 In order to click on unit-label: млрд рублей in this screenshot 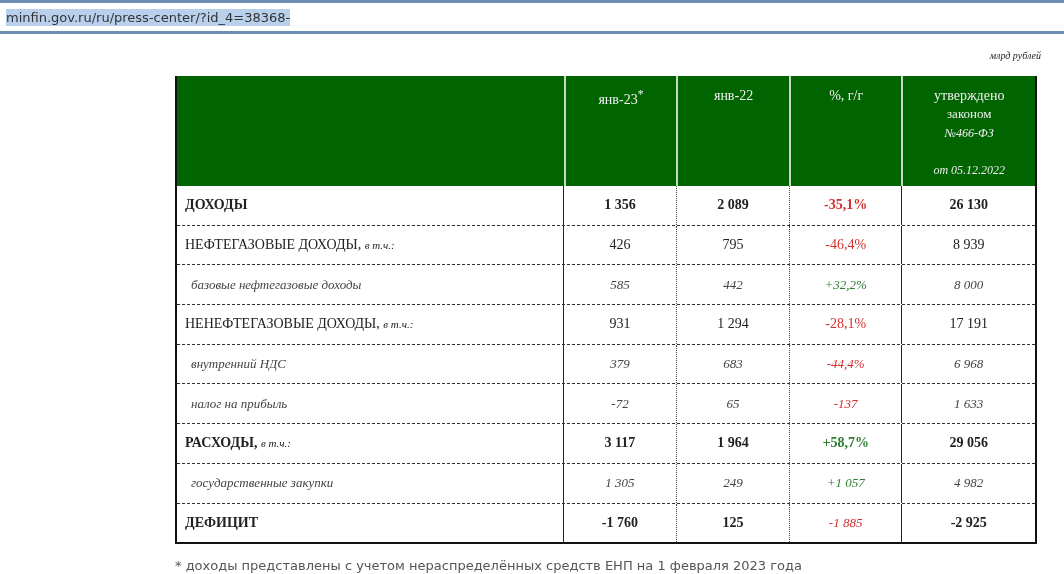, I will do `click(1015, 55)`.